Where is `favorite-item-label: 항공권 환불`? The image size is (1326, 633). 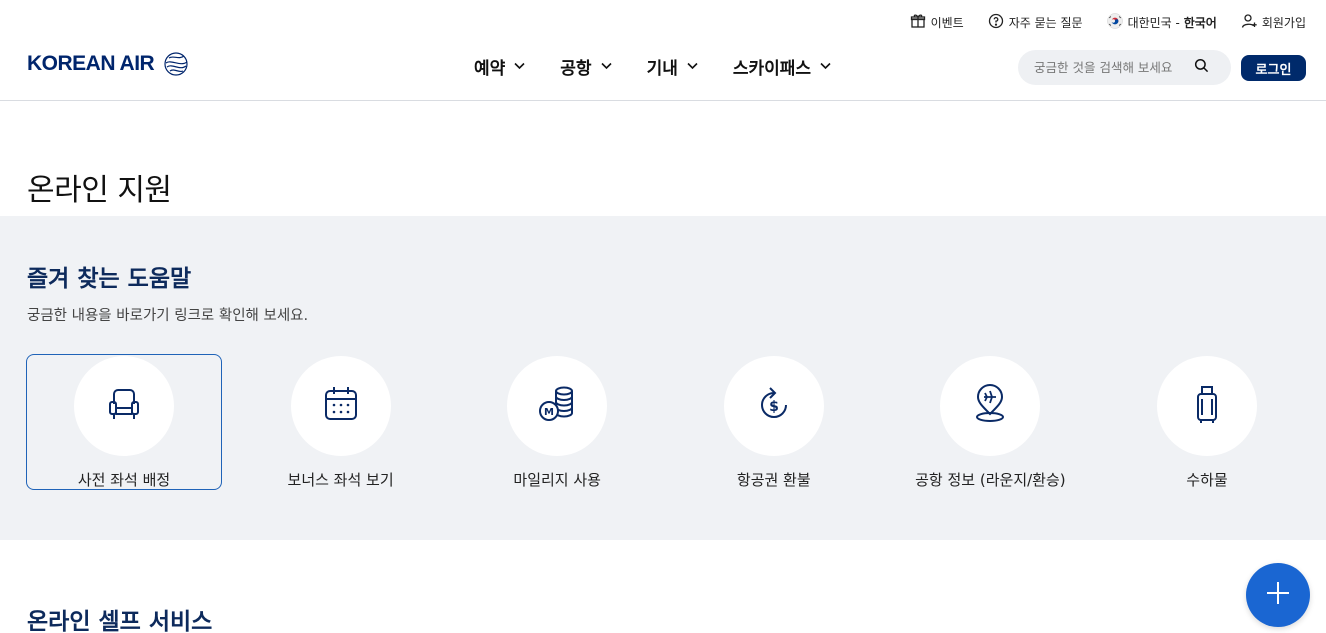 favorite-item-label: 항공권 환불 is located at coordinates (773, 480).